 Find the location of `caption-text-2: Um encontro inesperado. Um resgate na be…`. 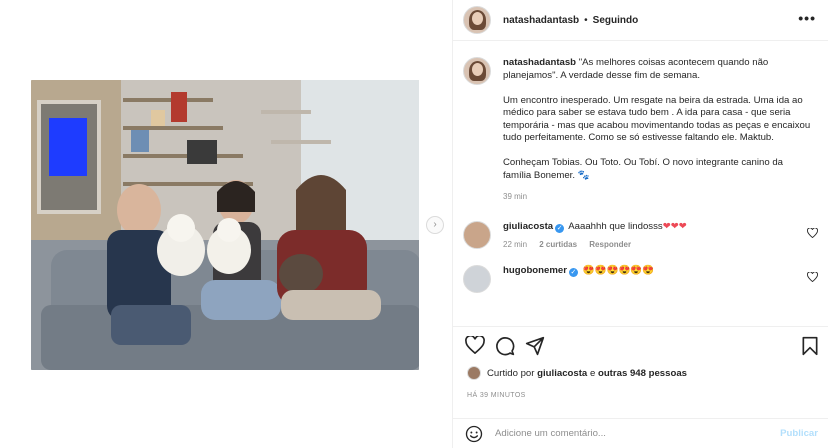

caption-text-2: Um encontro inesperado. Um resgate na be… is located at coordinates (657, 119).